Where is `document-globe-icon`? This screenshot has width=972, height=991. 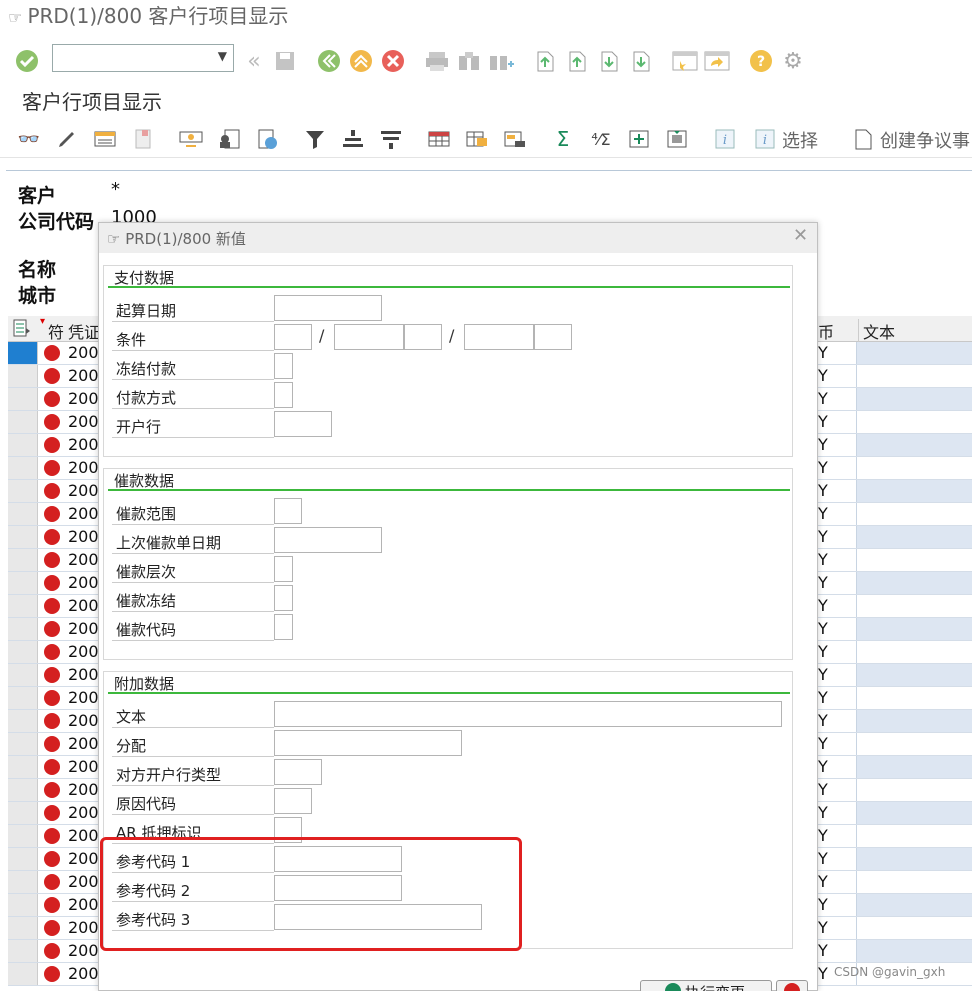
document-globe-icon is located at coordinates (267, 139).